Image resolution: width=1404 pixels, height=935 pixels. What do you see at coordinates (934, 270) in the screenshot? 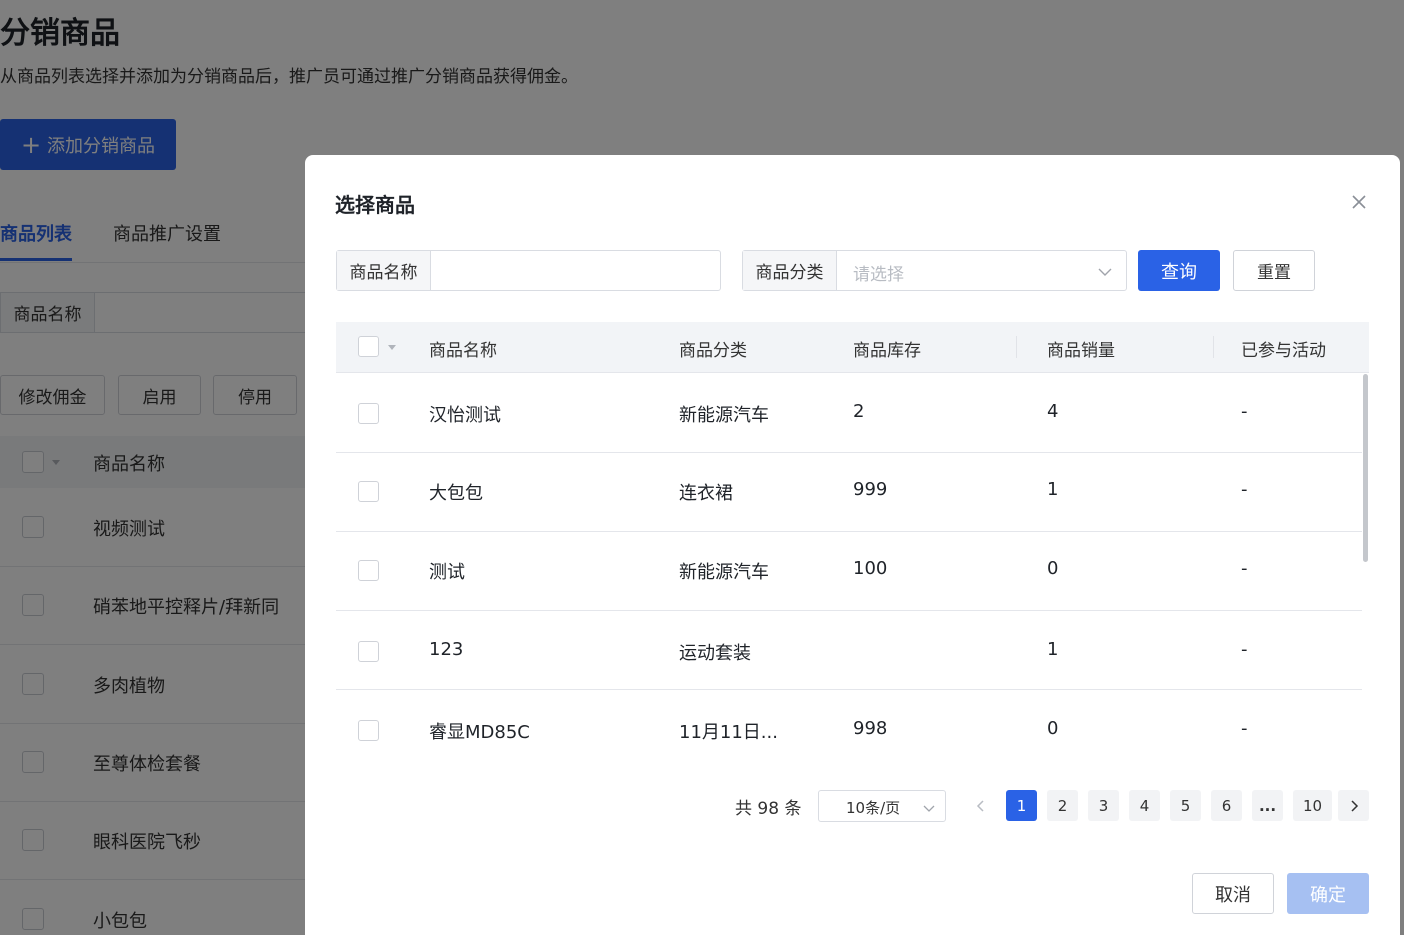
I see `product-category-select: 商品分类 请选择` at bounding box center [934, 270].